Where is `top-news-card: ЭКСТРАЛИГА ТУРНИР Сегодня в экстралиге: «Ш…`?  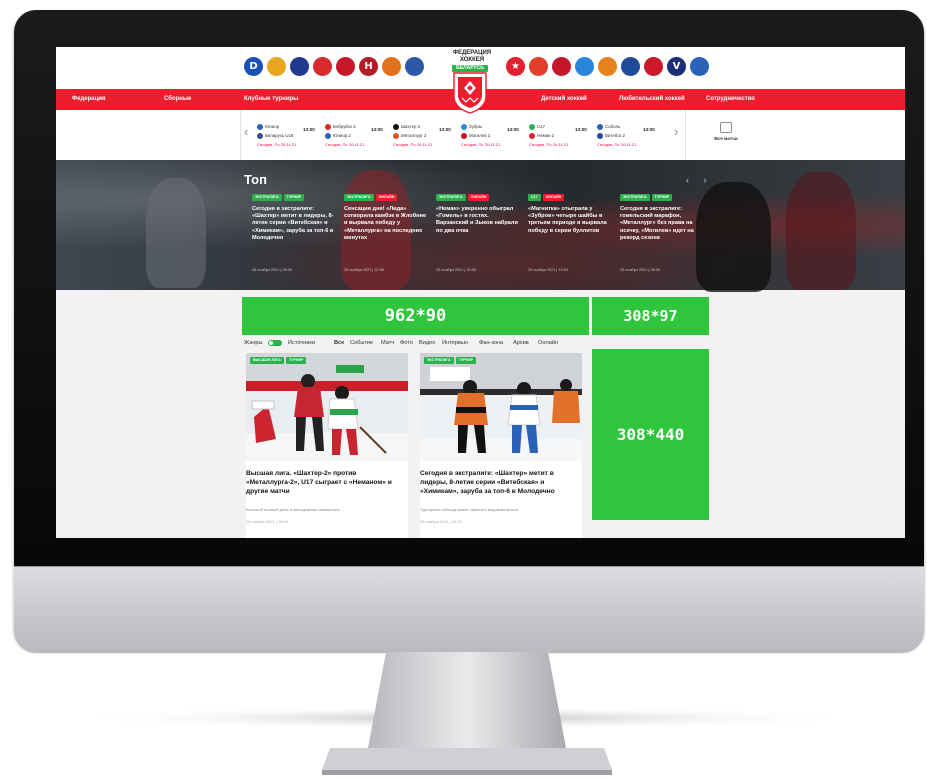 top-news-card: ЭКСТРАЛИГА ТУРНИР Сегодня в экстралиге: «Ш… is located at coordinates (295, 237).